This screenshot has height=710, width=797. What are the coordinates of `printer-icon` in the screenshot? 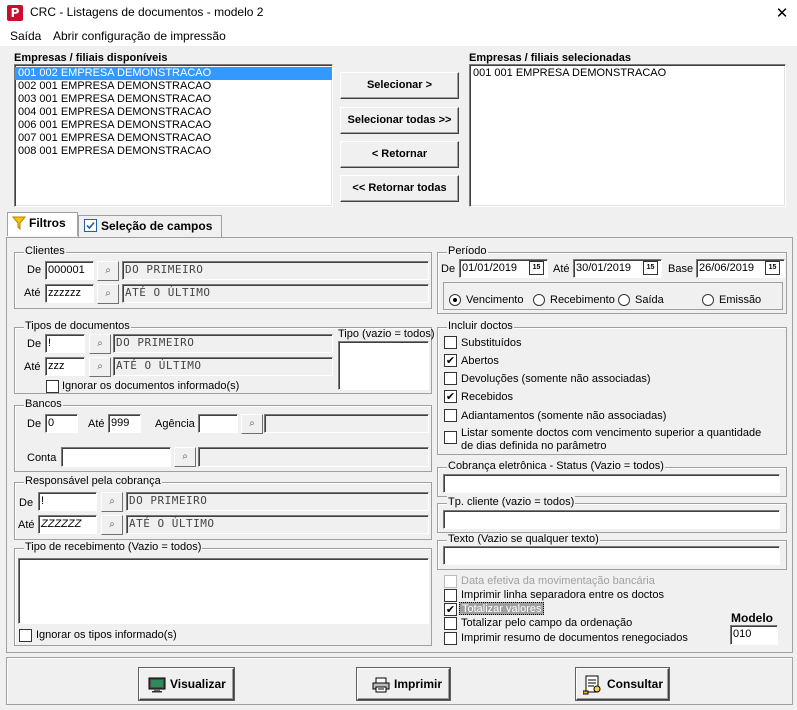 It's located at (381, 685).